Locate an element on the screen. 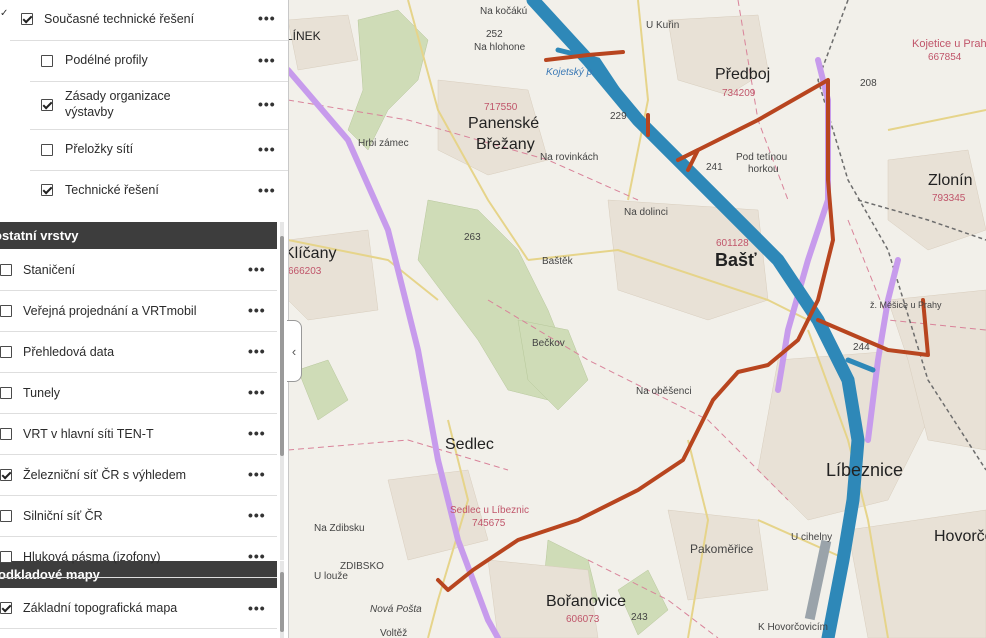 The height and width of the screenshot is (638, 986). layer-longitudinal-profiles: Podélné profily ••• is located at coordinates (144, 61).